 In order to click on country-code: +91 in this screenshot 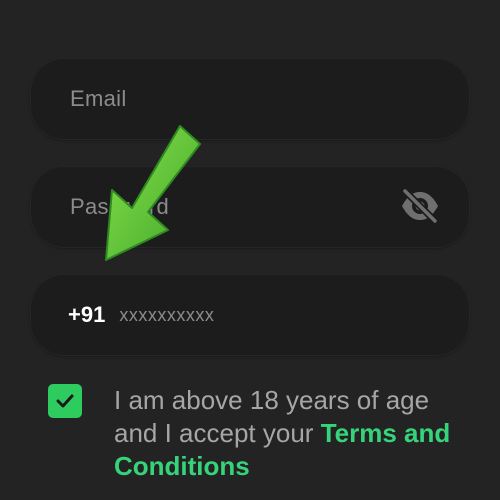, I will do `click(67, 315)`.